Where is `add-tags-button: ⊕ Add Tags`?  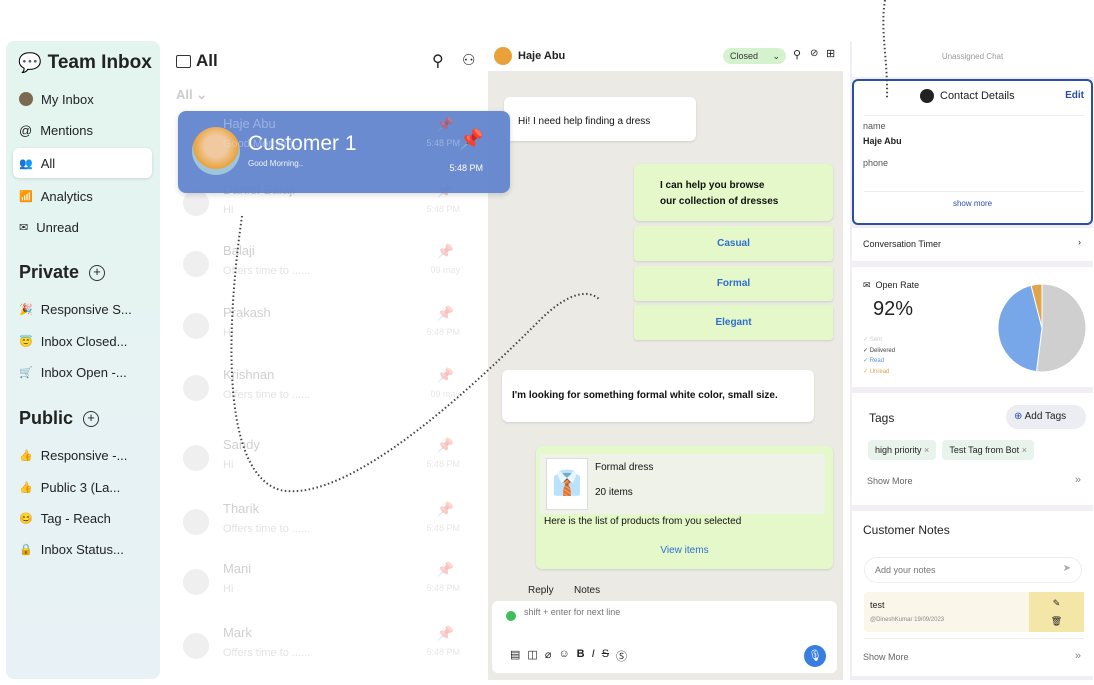
add-tags-button: ⊕ Add Tags is located at coordinates (1046, 417).